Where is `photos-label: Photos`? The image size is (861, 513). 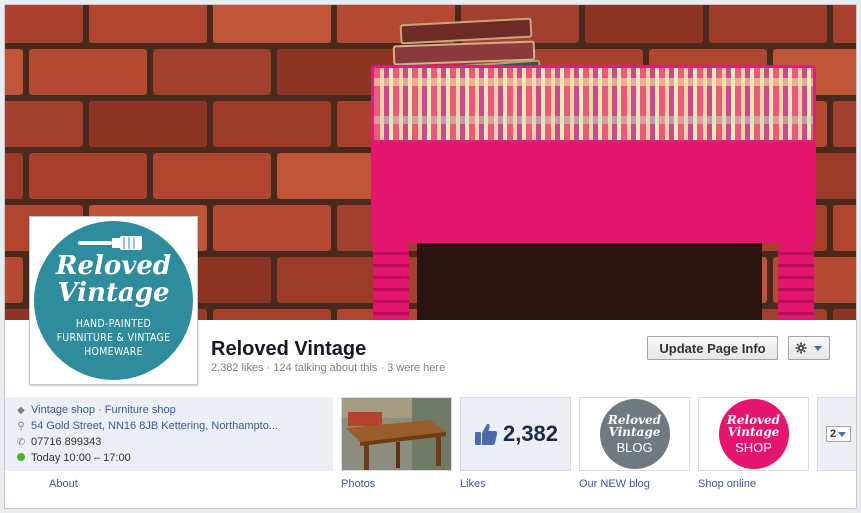
photos-label: Photos is located at coordinates (358, 484).